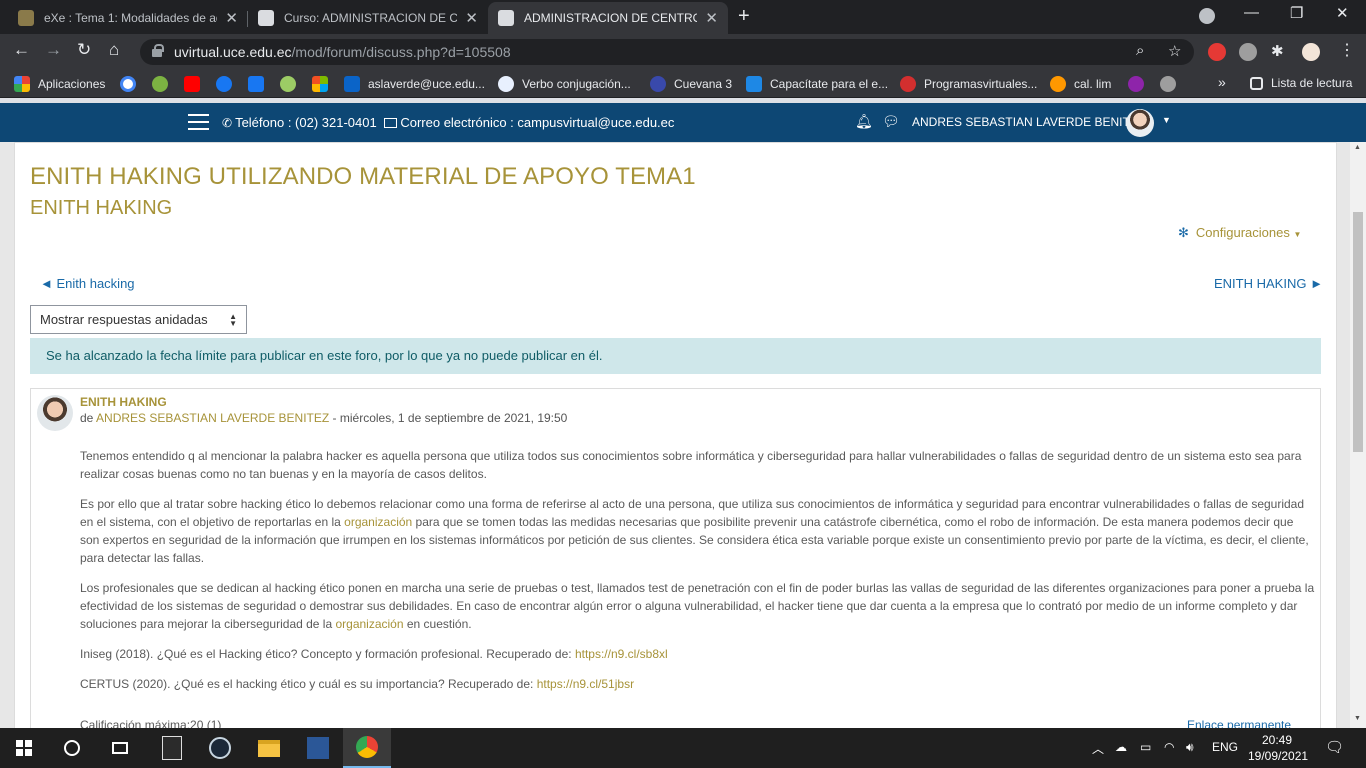  What do you see at coordinates (864, 121) in the screenshot?
I see `notifications-bell-icon: 🔔︎` at bounding box center [864, 121].